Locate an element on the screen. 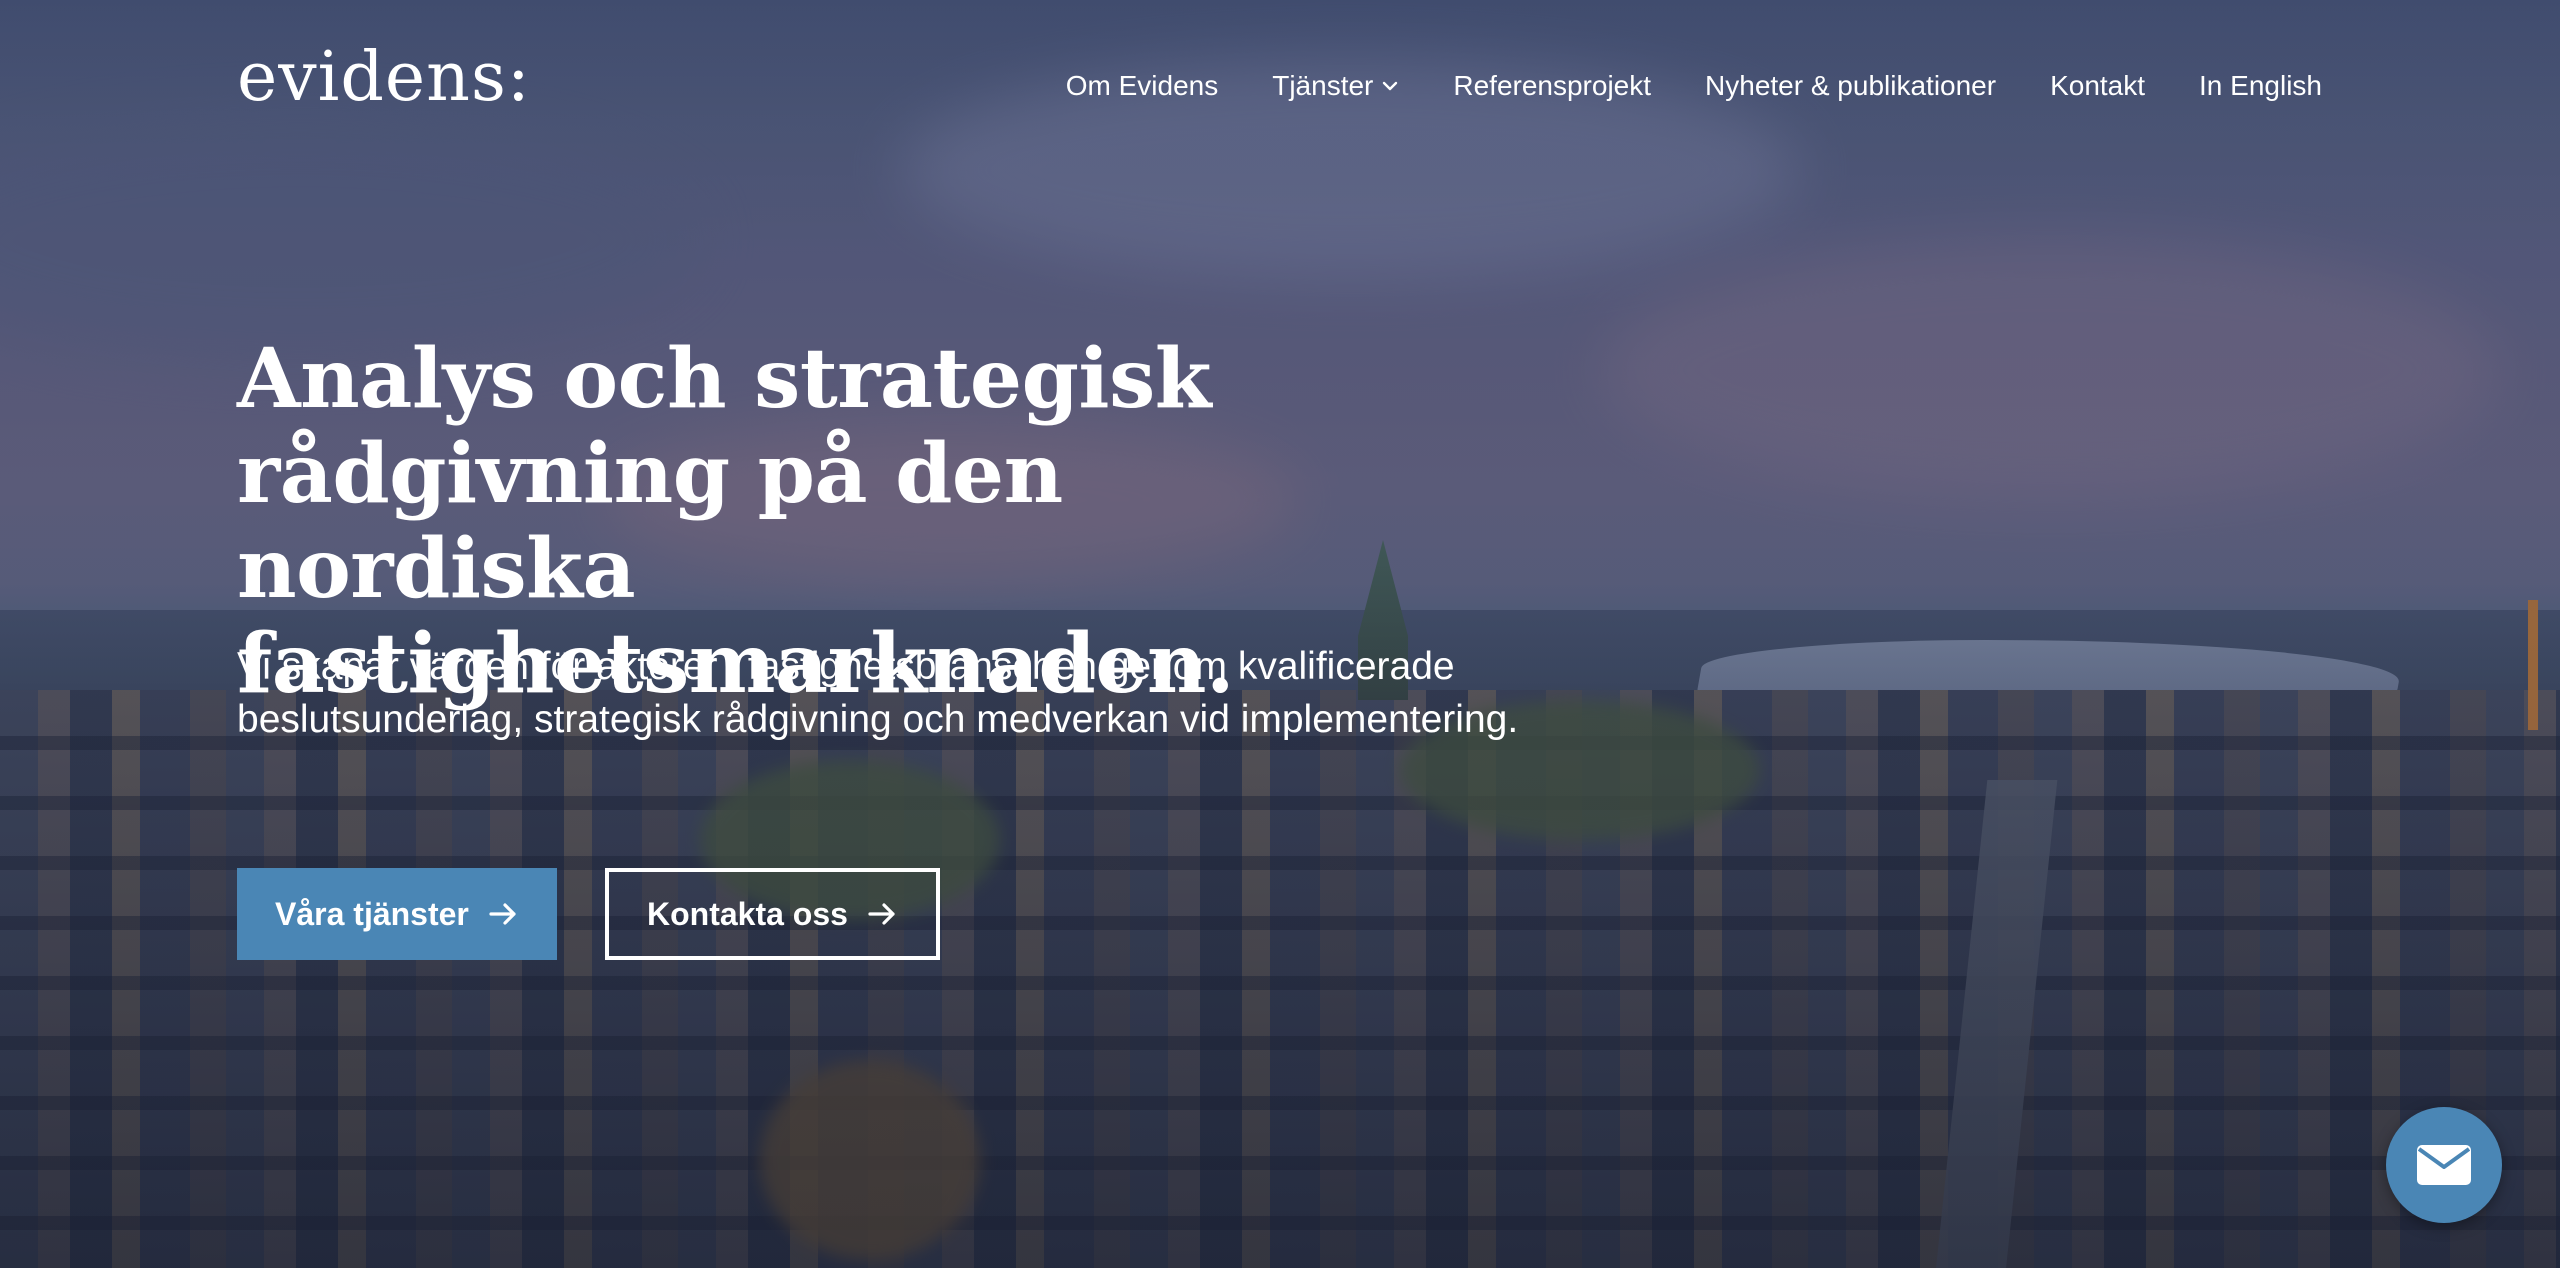 The image size is (2560, 1268). nav-label: In English is located at coordinates (2260, 85).